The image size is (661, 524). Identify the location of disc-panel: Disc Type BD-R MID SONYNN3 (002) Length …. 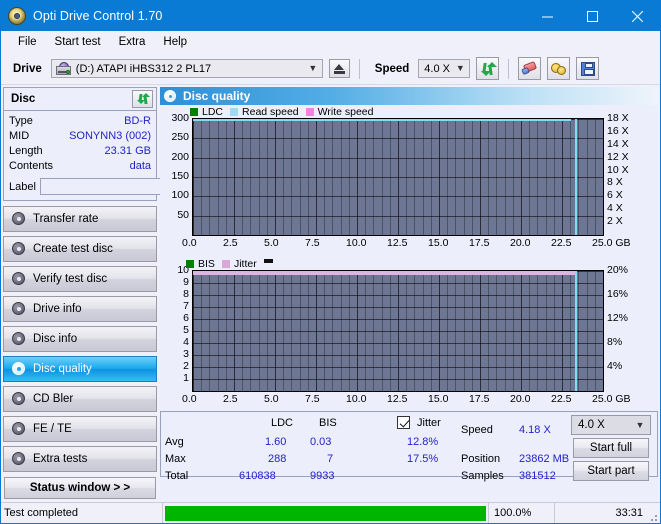
(122, 144).